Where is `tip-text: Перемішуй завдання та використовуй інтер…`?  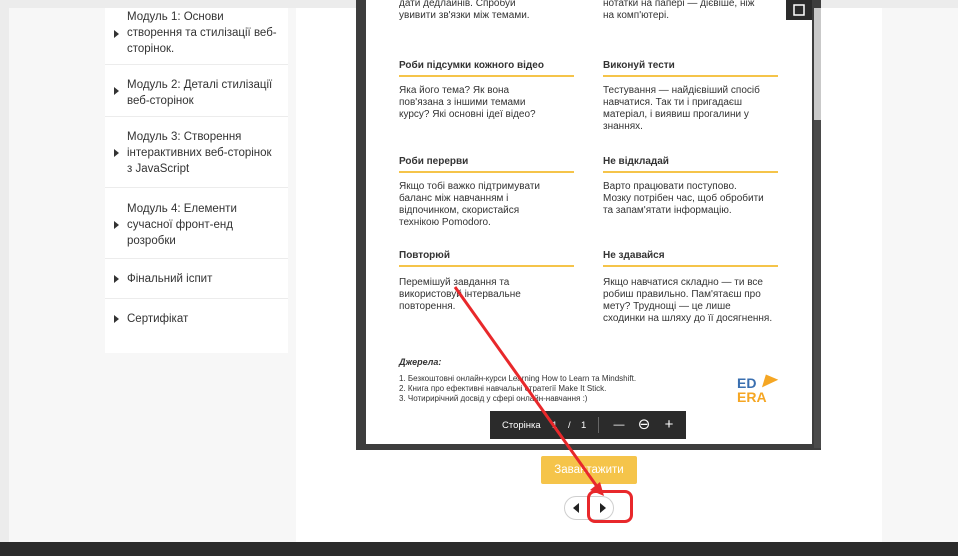
tip-text: Перемішуй завдання та використовуй інтер… is located at coordinates (460, 294).